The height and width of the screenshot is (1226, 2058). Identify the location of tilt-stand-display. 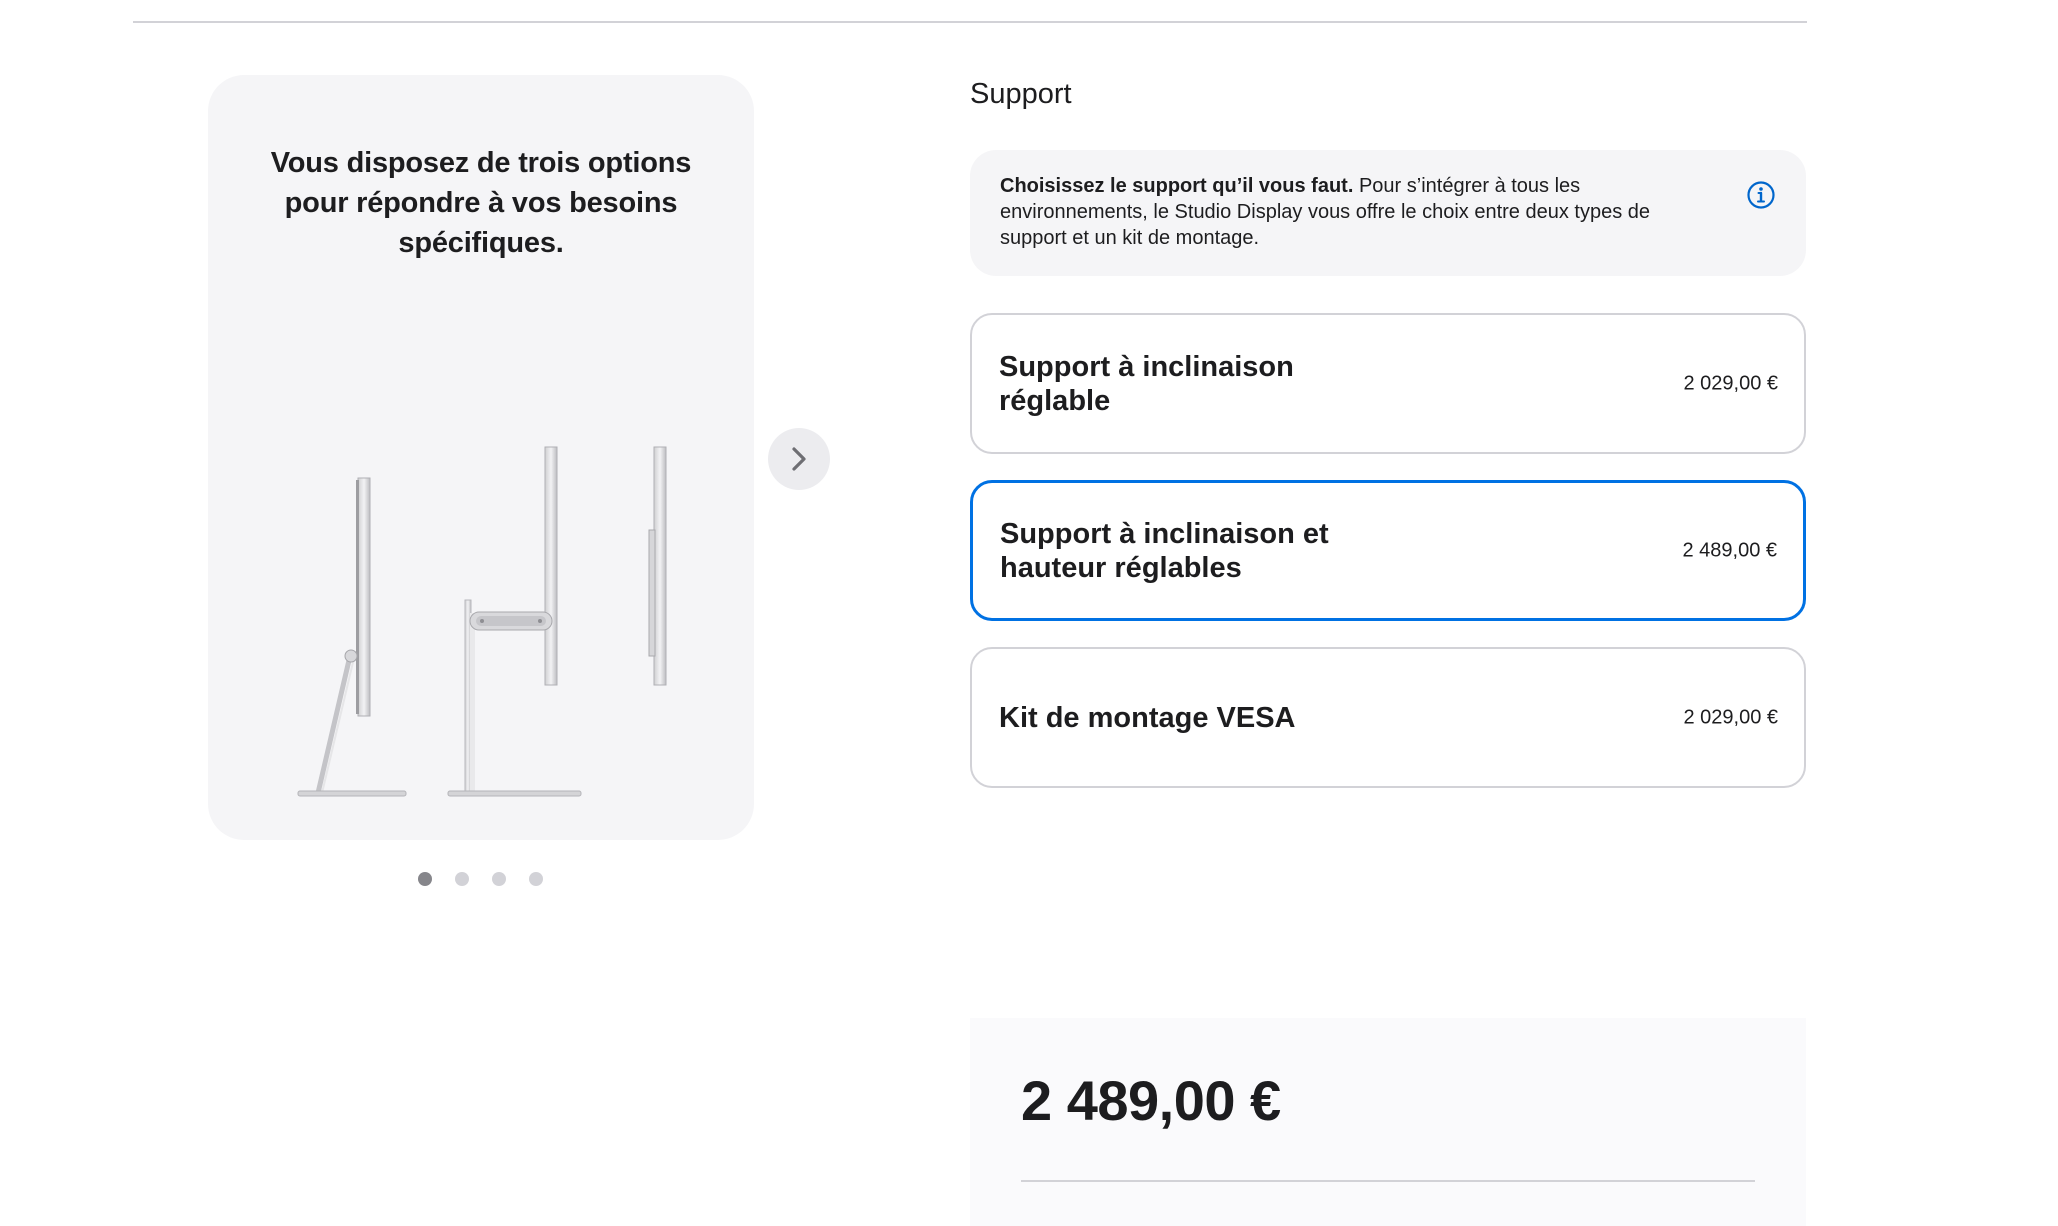
(352, 637).